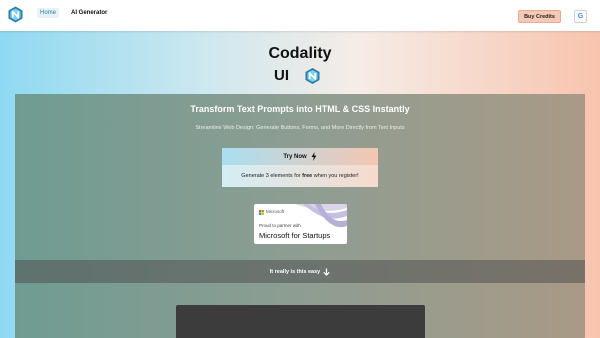 This screenshot has width=600, height=338. I want to click on arrow-down-icon, so click(326, 272).